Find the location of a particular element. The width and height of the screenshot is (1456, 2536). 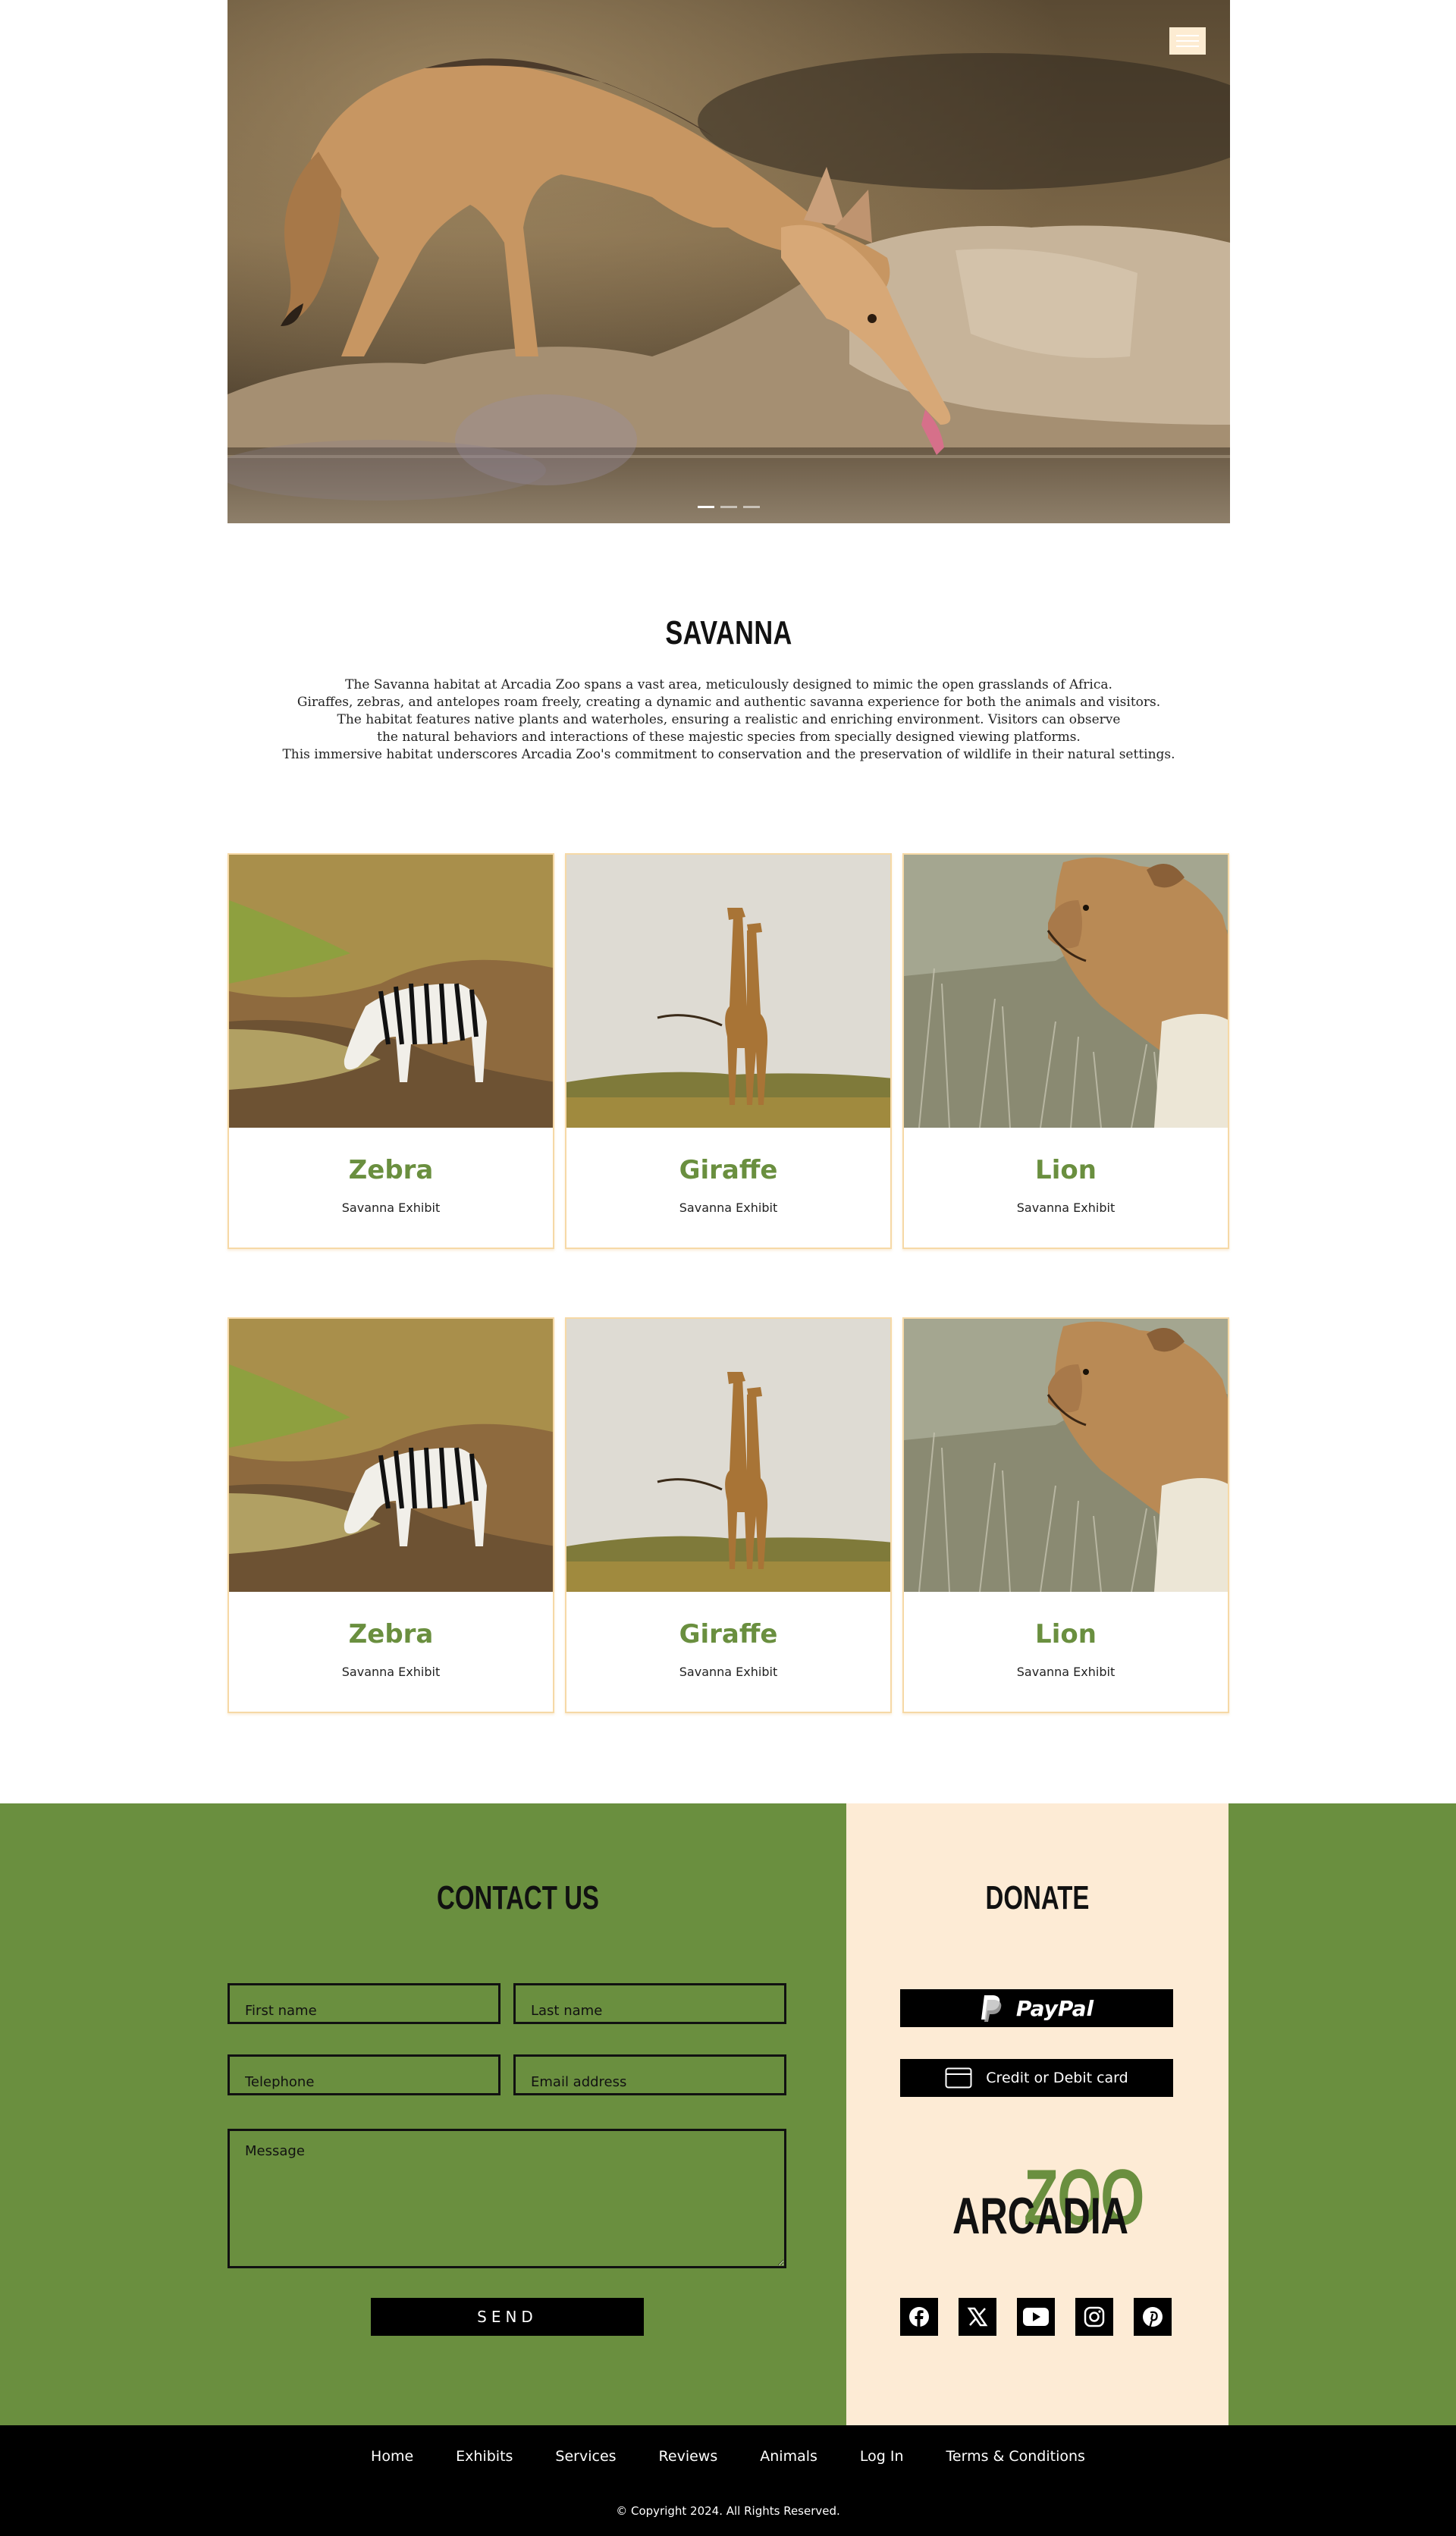

paypal-button: PayPal is located at coordinates (1036, 2008).